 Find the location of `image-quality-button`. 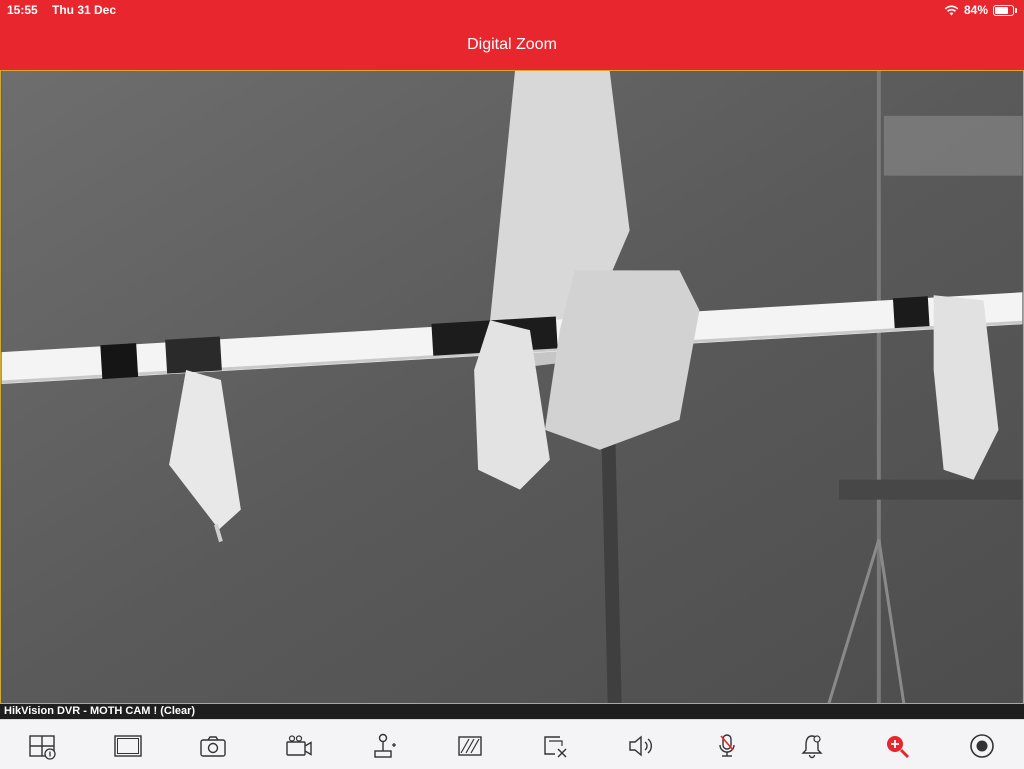

image-quality-button is located at coordinates (470, 746).